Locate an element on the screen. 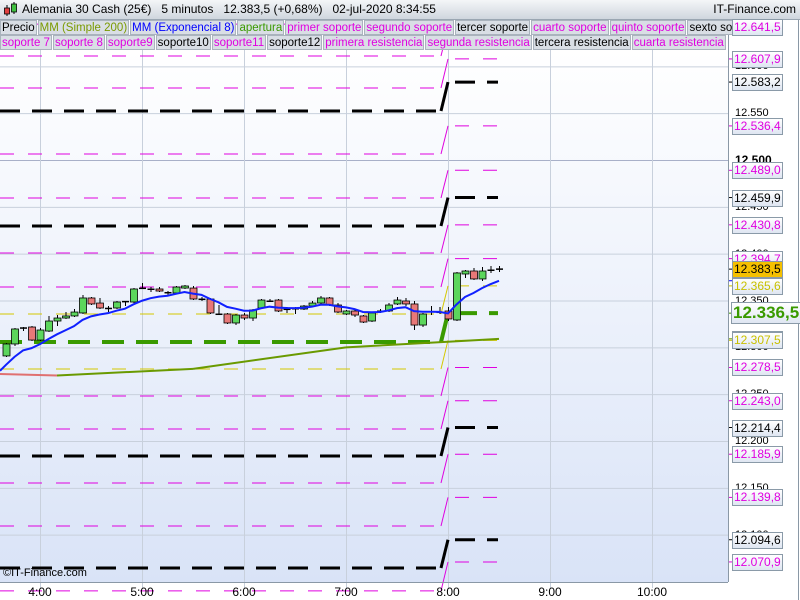 The height and width of the screenshot is (600, 800). legend-item: apertura is located at coordinates (261, 27).